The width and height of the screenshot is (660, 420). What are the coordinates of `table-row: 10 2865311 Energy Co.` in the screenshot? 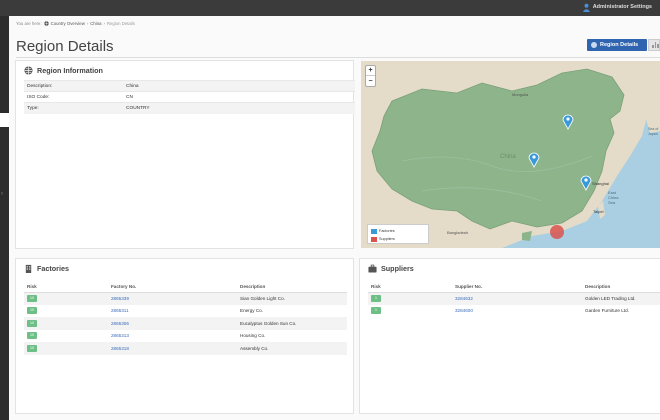 It's located at (185, 311).